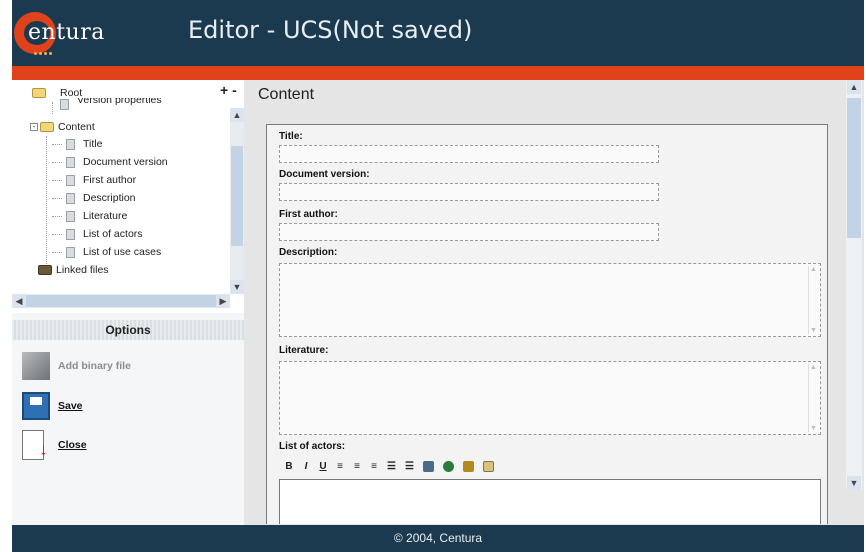 The image size is (866, 552). Describe the element at coordinates (308, 252) in the screenshot. I see `description-label: Description:` at that location.